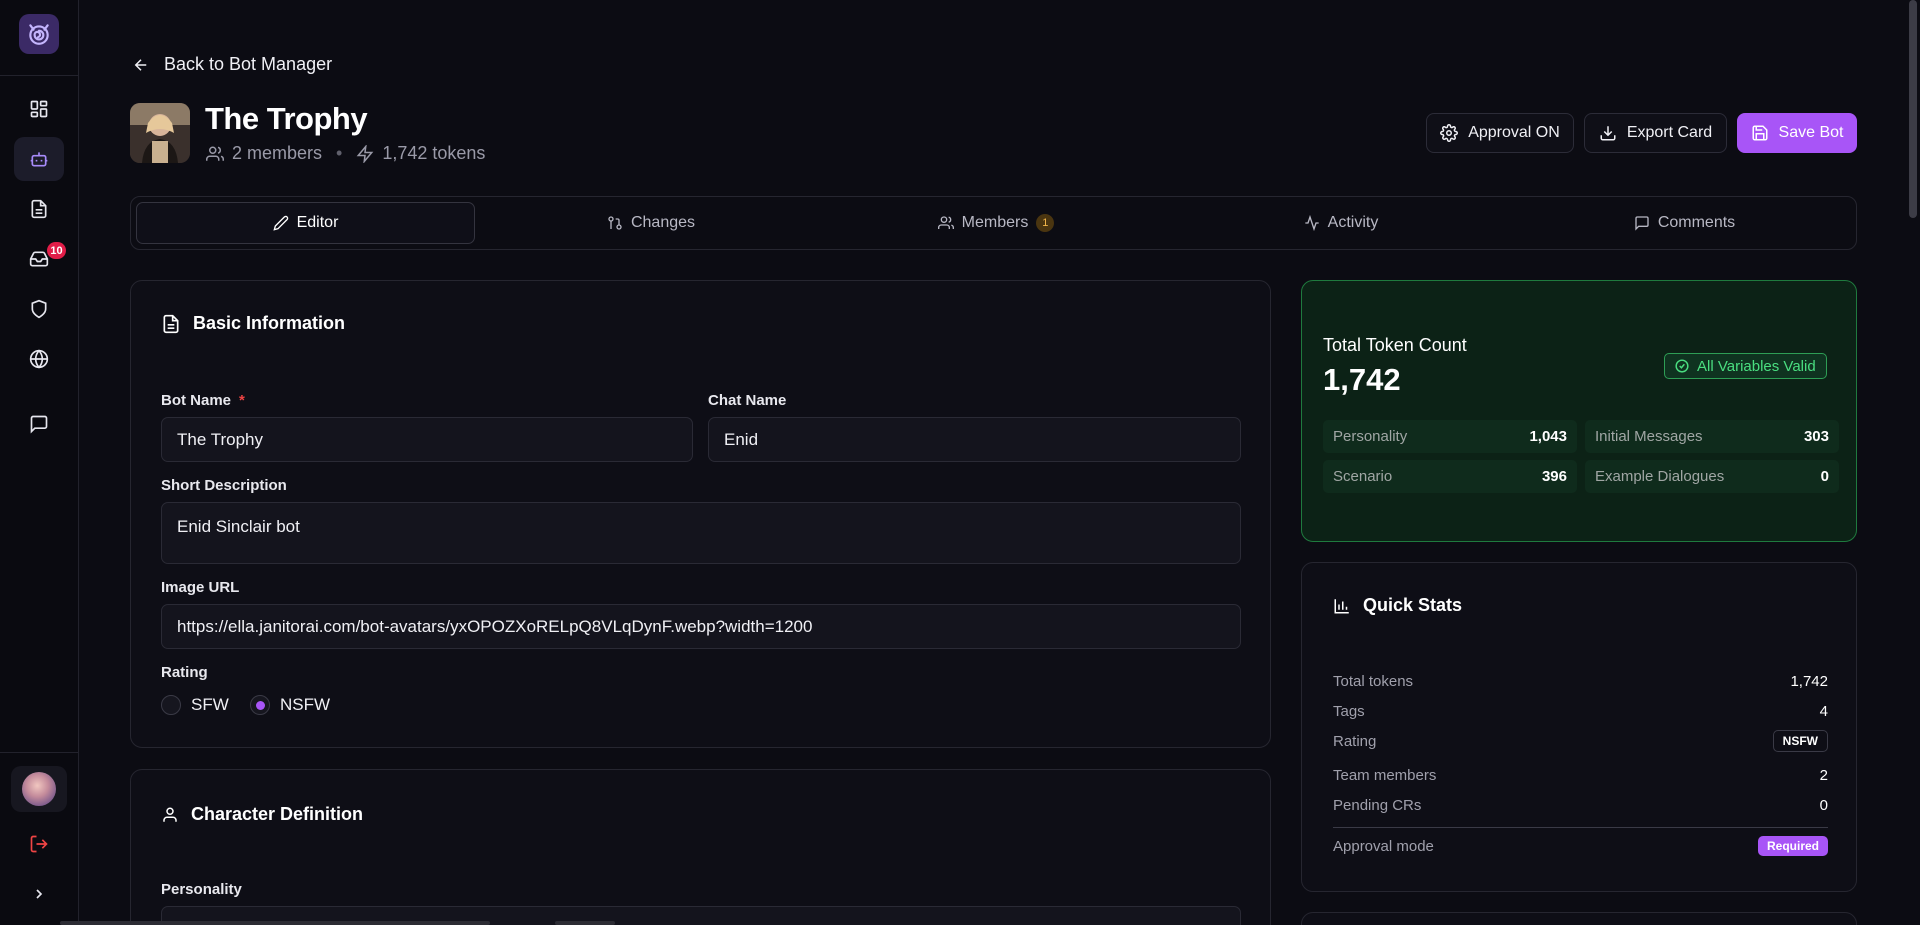  Describe the element at coordinates (277, 153) in the screenshot. I see `members-count: 2 members` at that location.